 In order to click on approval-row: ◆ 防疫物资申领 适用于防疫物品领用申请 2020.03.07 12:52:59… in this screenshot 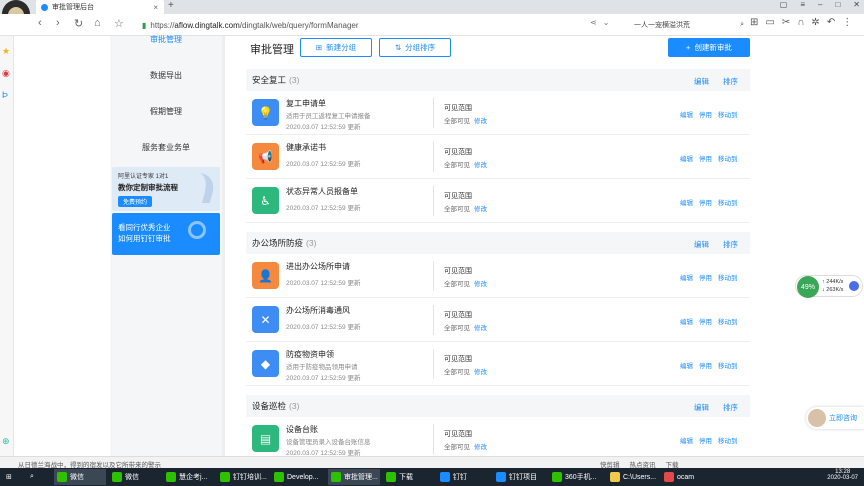, I will do `click(498, 364)`.